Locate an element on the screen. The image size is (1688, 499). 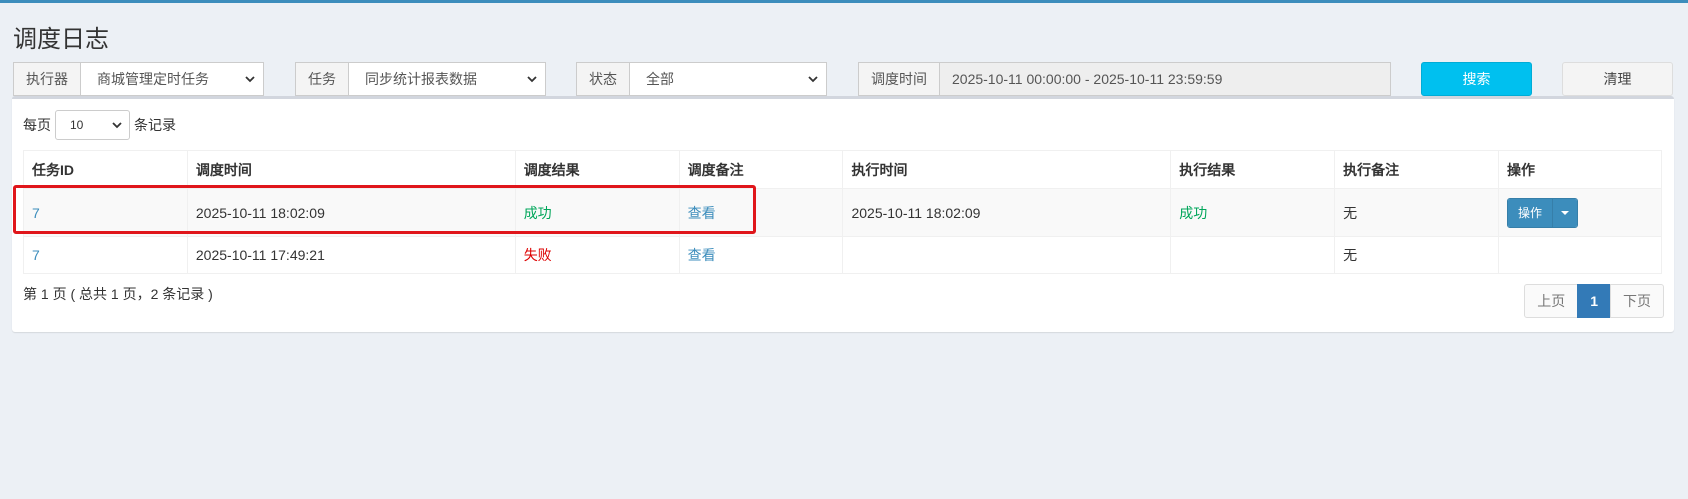
page-button-current: 1 is located at coordinates (1594, 301).